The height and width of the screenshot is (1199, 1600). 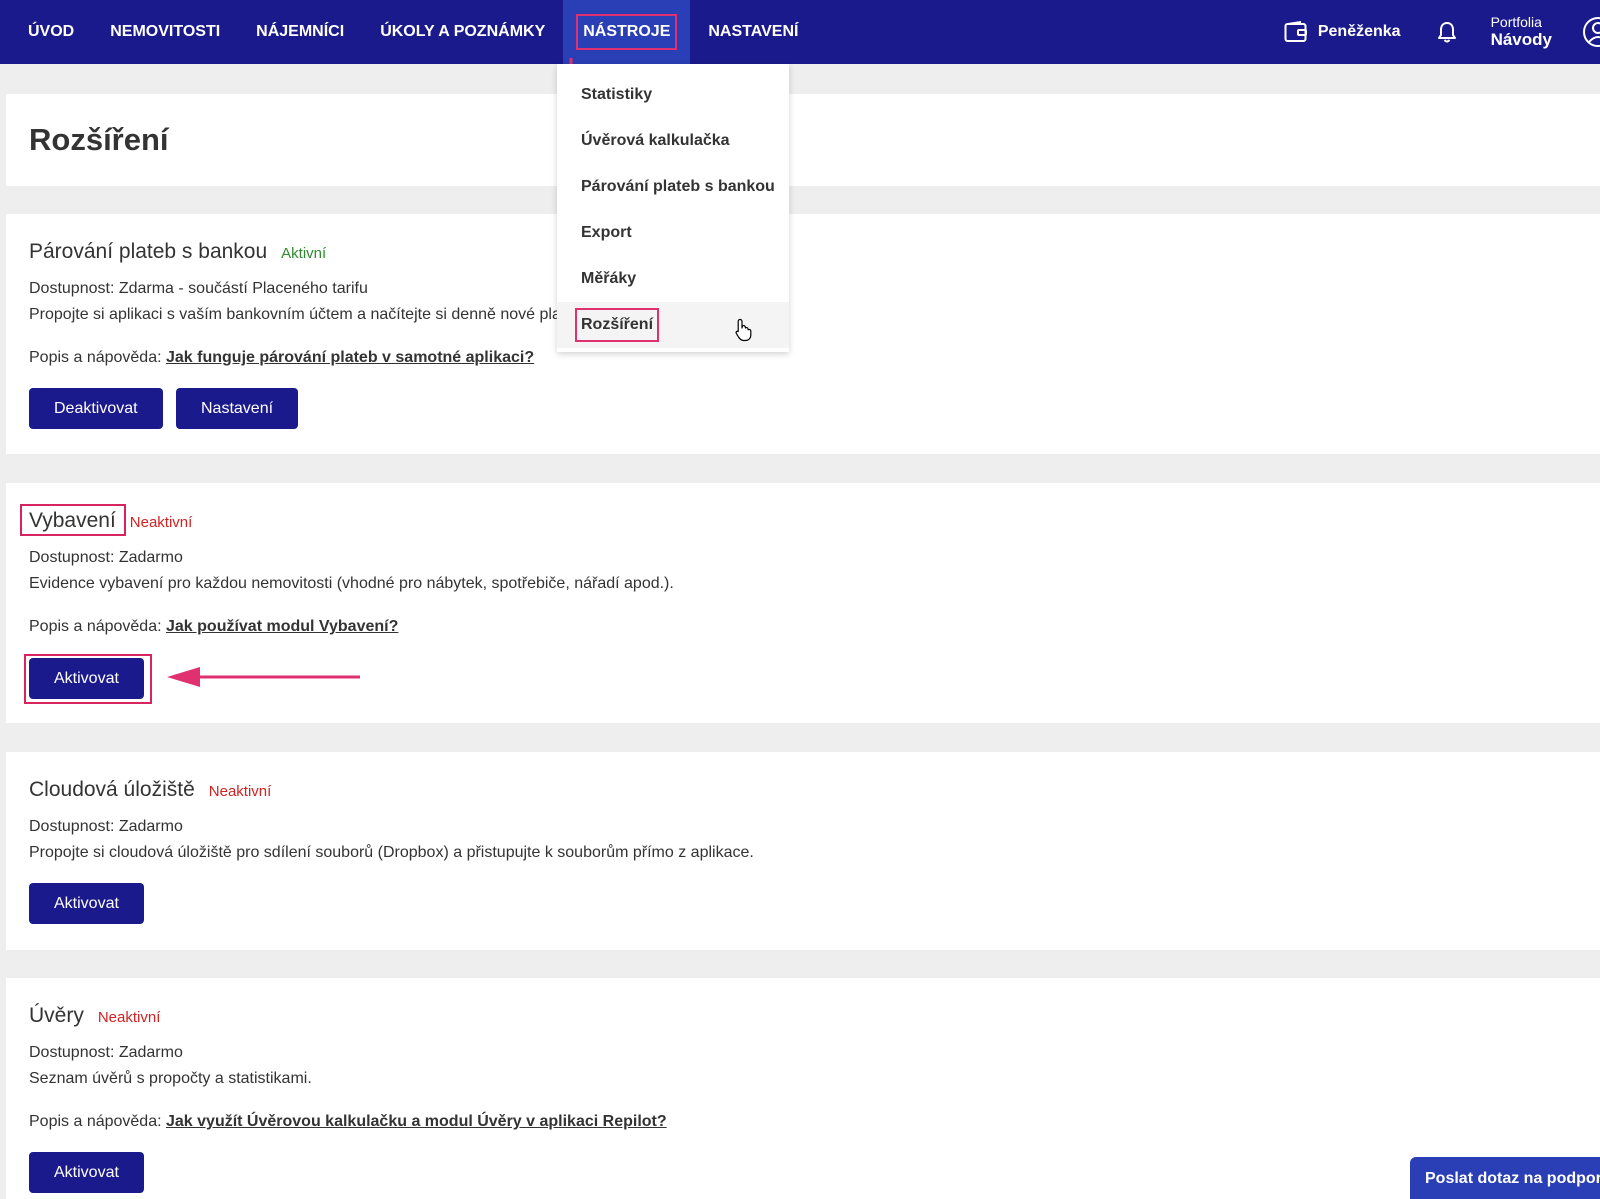 I want to click on portfolio-selector: Portfolia Návody, so click(x=1521, y=32).